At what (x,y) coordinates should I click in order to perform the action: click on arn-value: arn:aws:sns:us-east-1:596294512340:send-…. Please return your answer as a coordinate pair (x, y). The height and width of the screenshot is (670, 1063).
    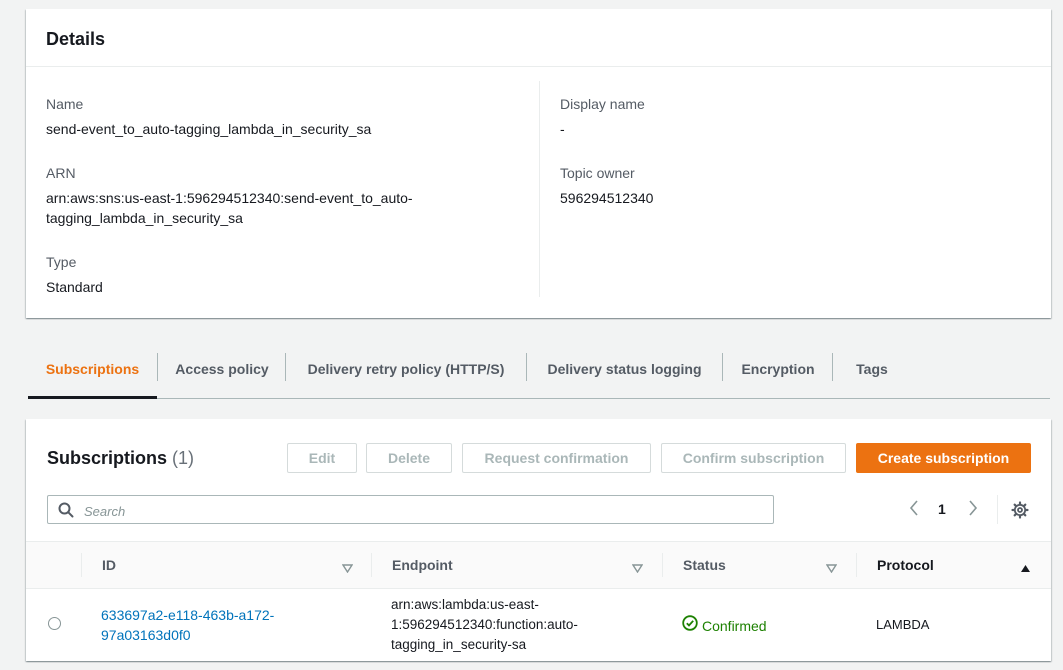
    Looking at the image, I should click on (286, 208).